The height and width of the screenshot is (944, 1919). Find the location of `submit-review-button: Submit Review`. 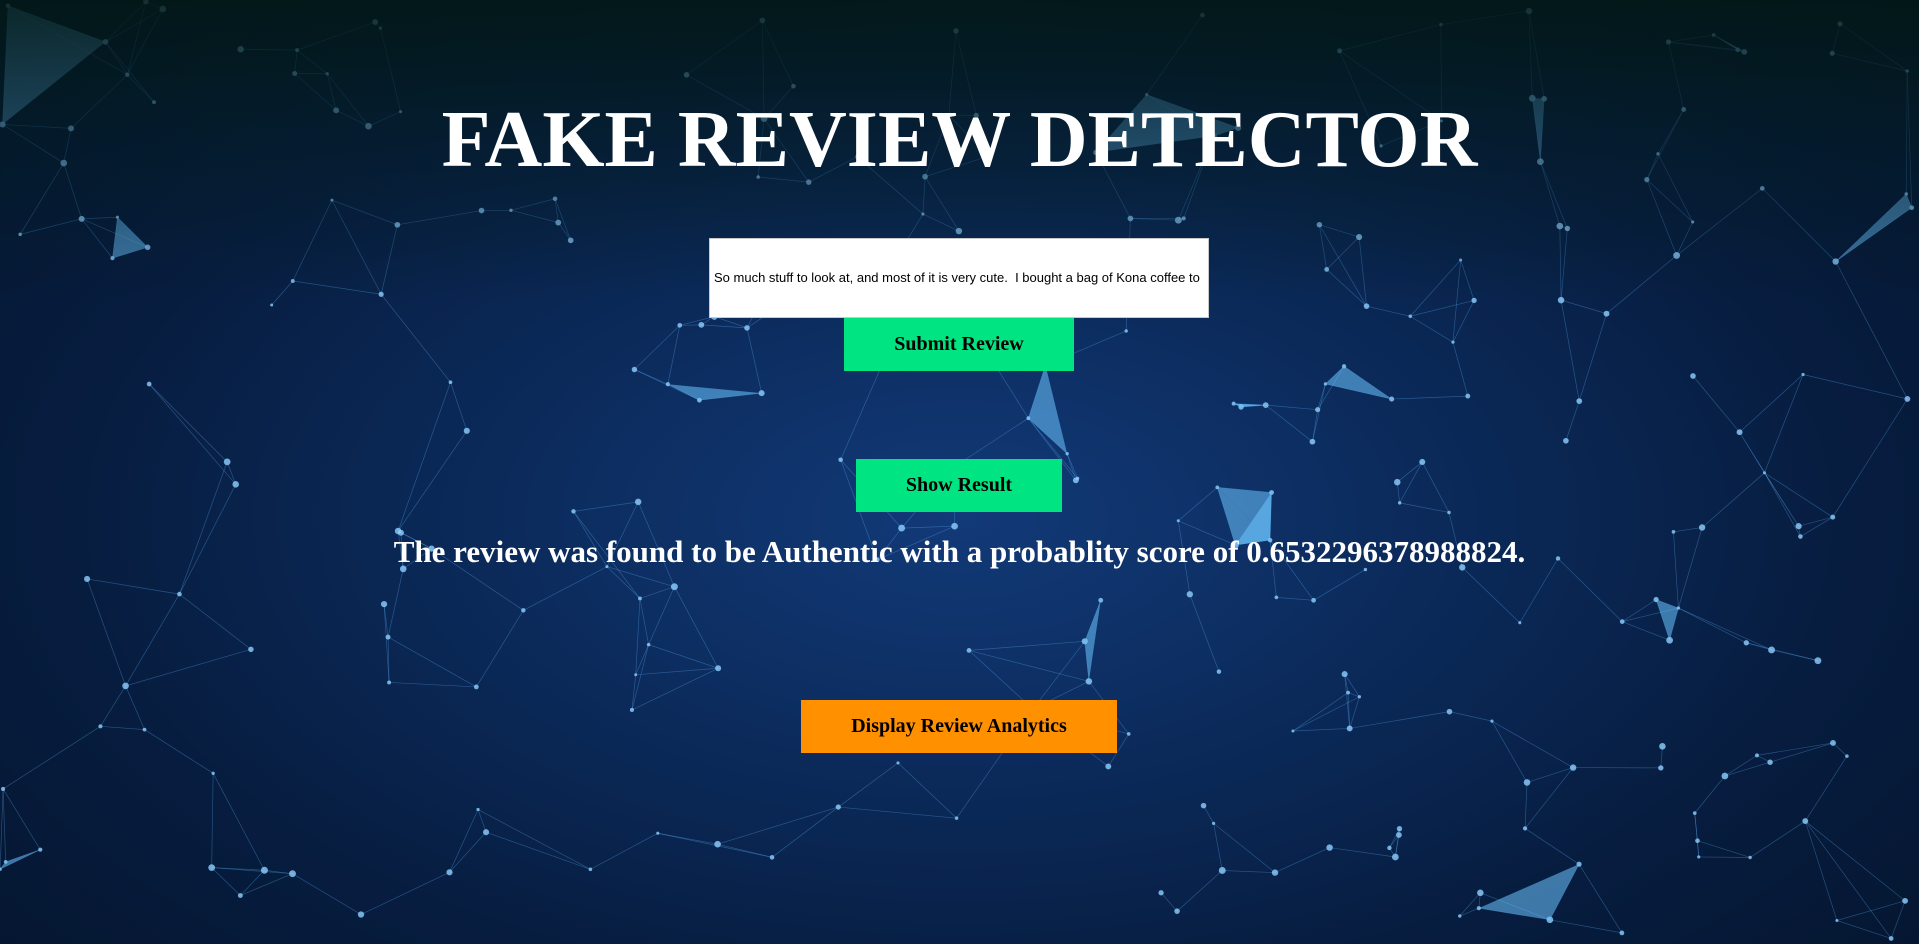

submit-review-button: Submit Review is located at coordinates (959, 344).